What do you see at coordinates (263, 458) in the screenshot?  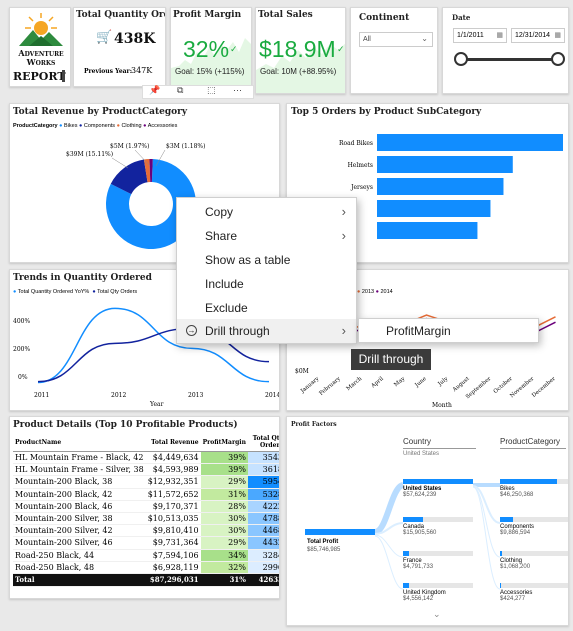 I see `qty-cell: 3543` at bounding box center [263, 458].